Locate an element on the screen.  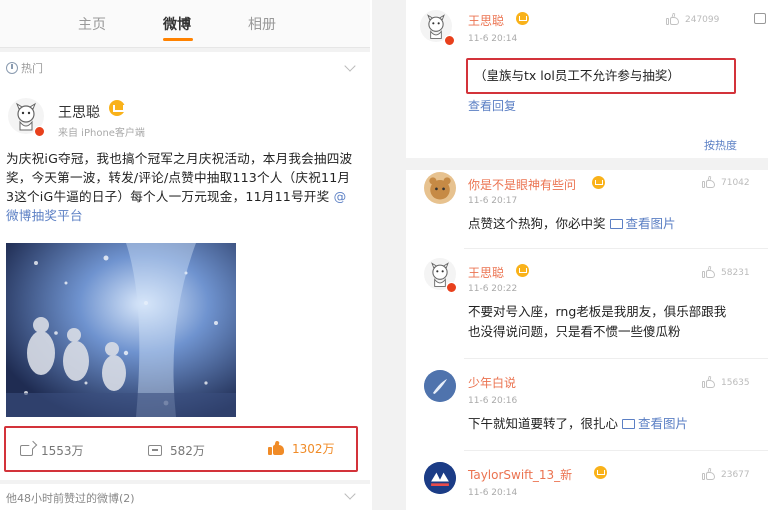
comment-text: 下午就知道要转了，很扎心 查看图片 is located at coordinates (578, 424).